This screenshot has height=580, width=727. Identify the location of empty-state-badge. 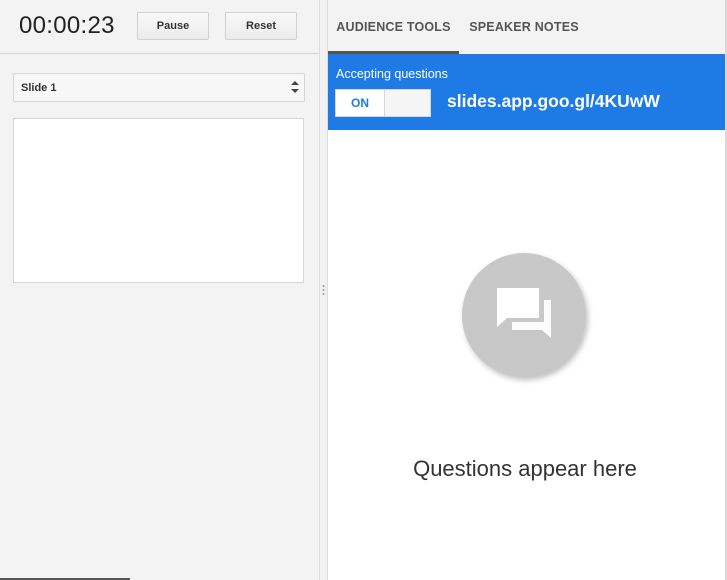
(524, 315).